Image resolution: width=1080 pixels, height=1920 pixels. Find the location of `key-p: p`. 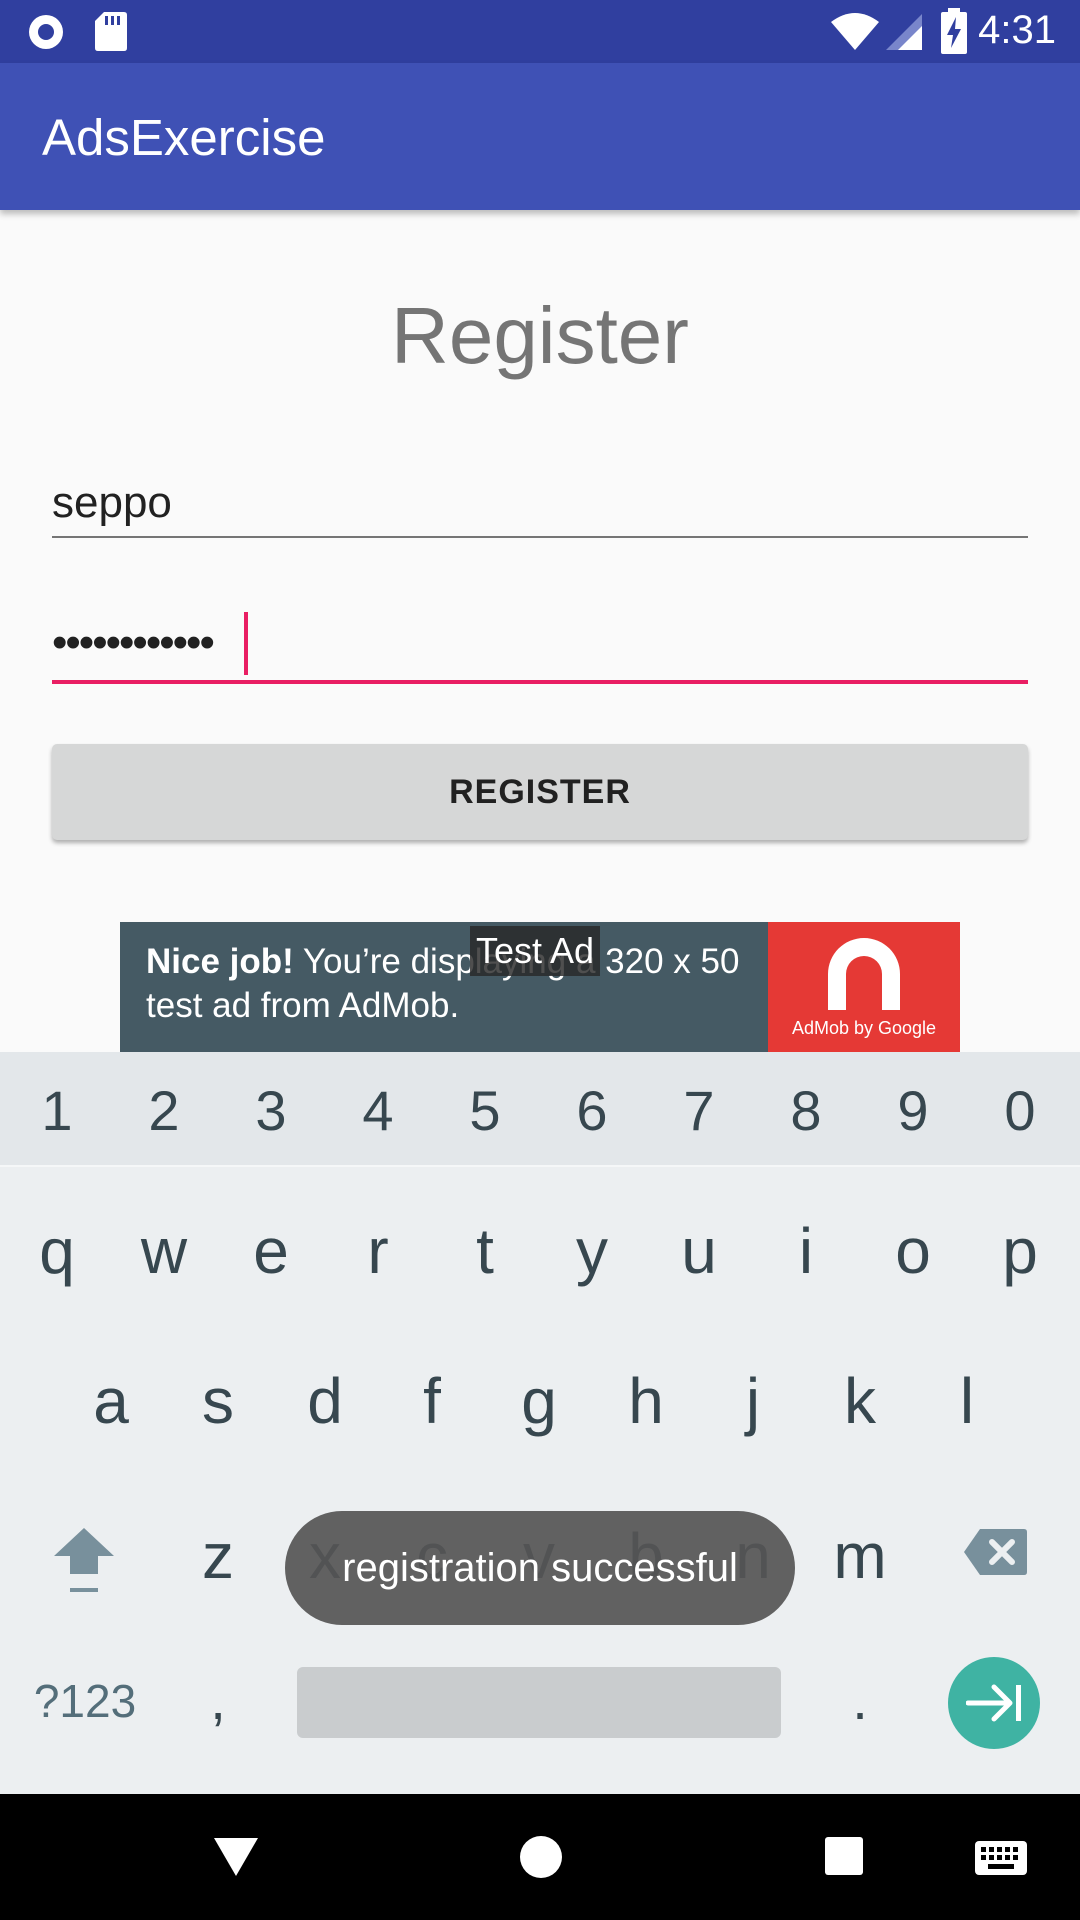

key-p: p is located at coordinates (1020, 1251).